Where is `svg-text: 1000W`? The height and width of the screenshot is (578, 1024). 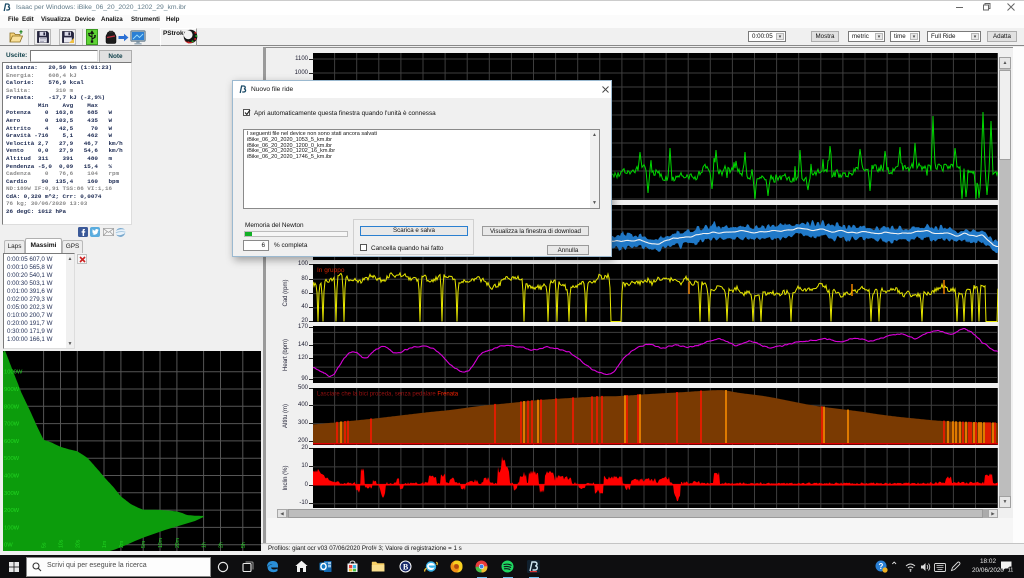
svg-text: 1000W is located at coordinates (13, 373).